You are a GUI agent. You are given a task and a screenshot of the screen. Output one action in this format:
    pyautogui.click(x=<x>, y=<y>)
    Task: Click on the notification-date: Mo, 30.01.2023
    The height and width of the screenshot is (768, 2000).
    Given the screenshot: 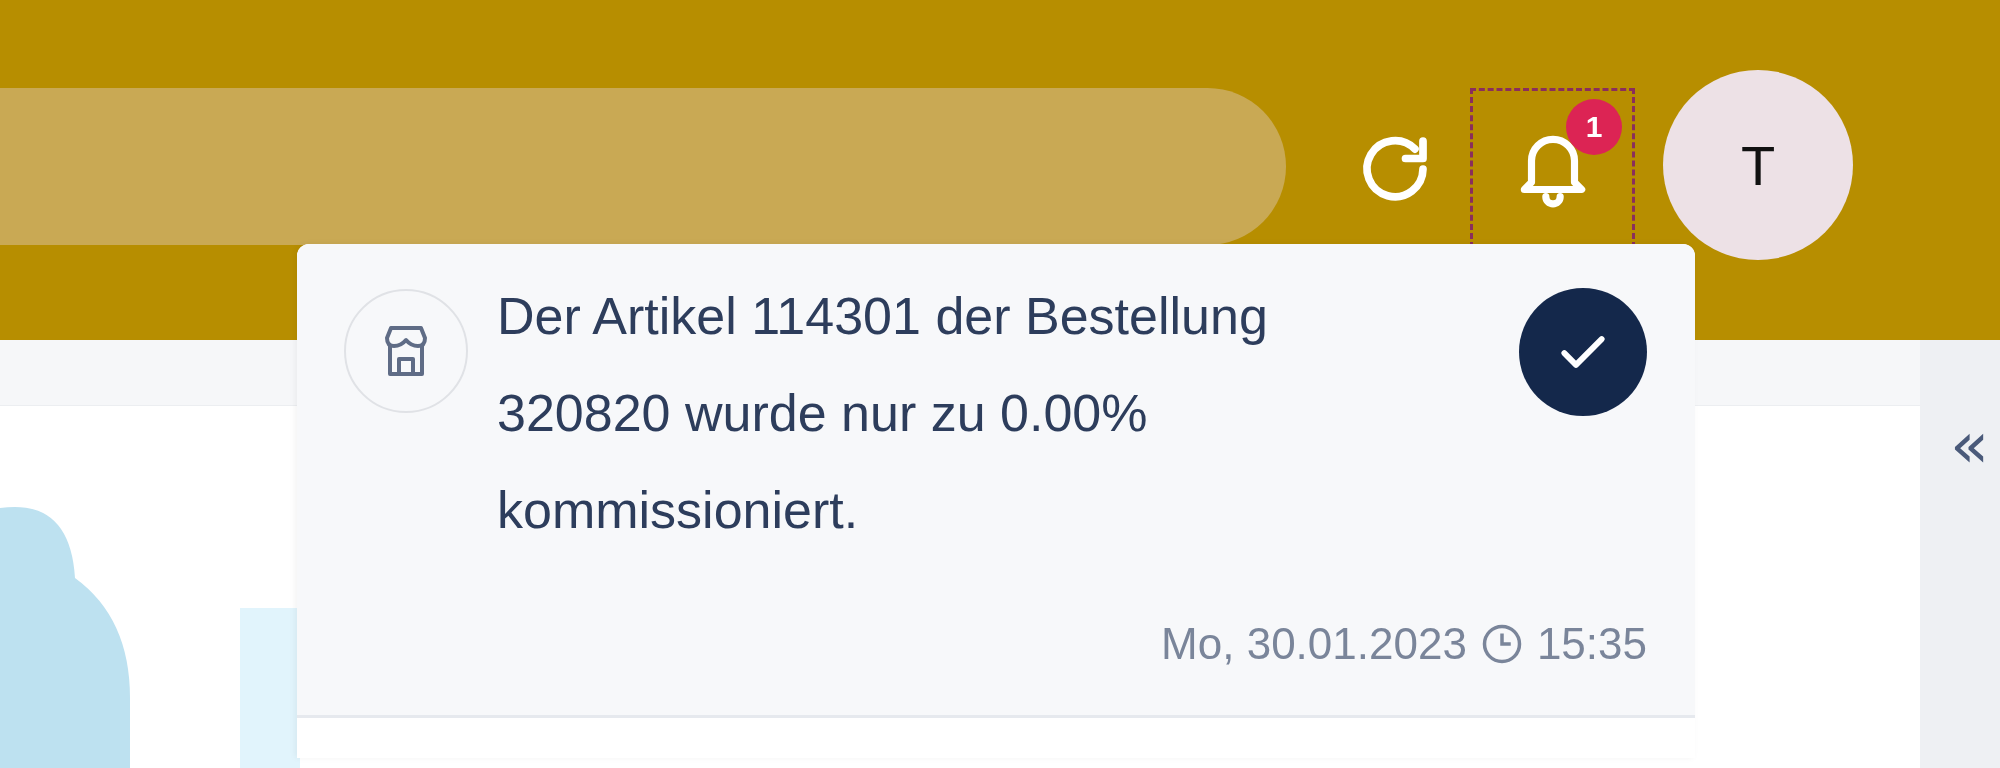 What is the action you would take?
    pyautogui.click(x=1314, y=644)
    